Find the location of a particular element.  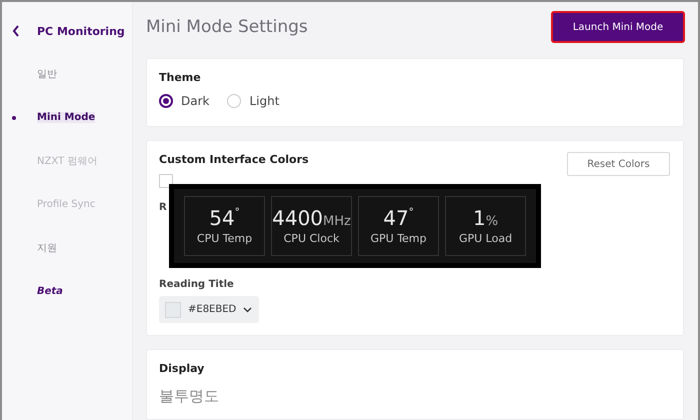

color-dropdown: #E8EBED is located at coordinates (209, 309).